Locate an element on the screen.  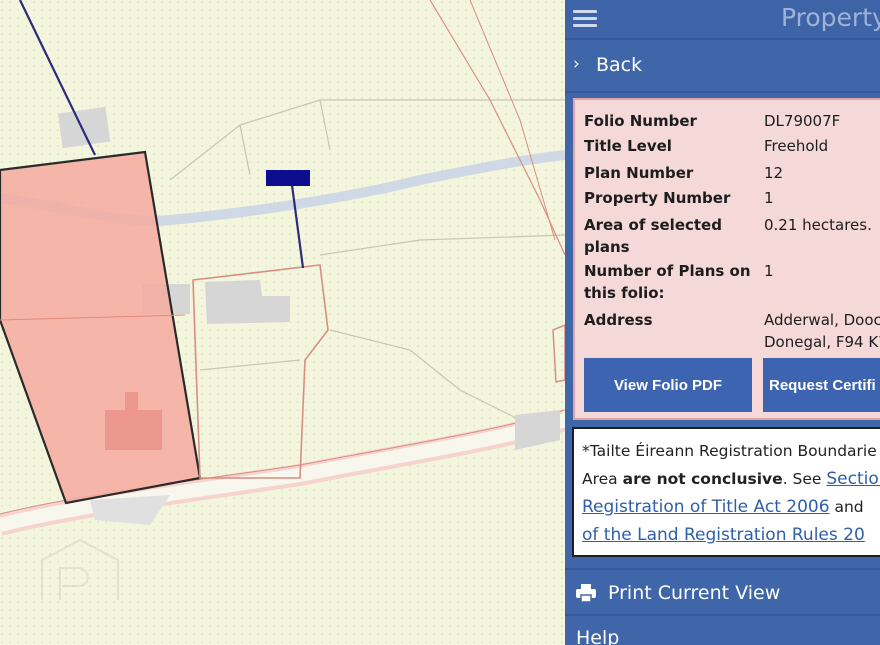
notice-text: Area is located at coordinates (602, 479).